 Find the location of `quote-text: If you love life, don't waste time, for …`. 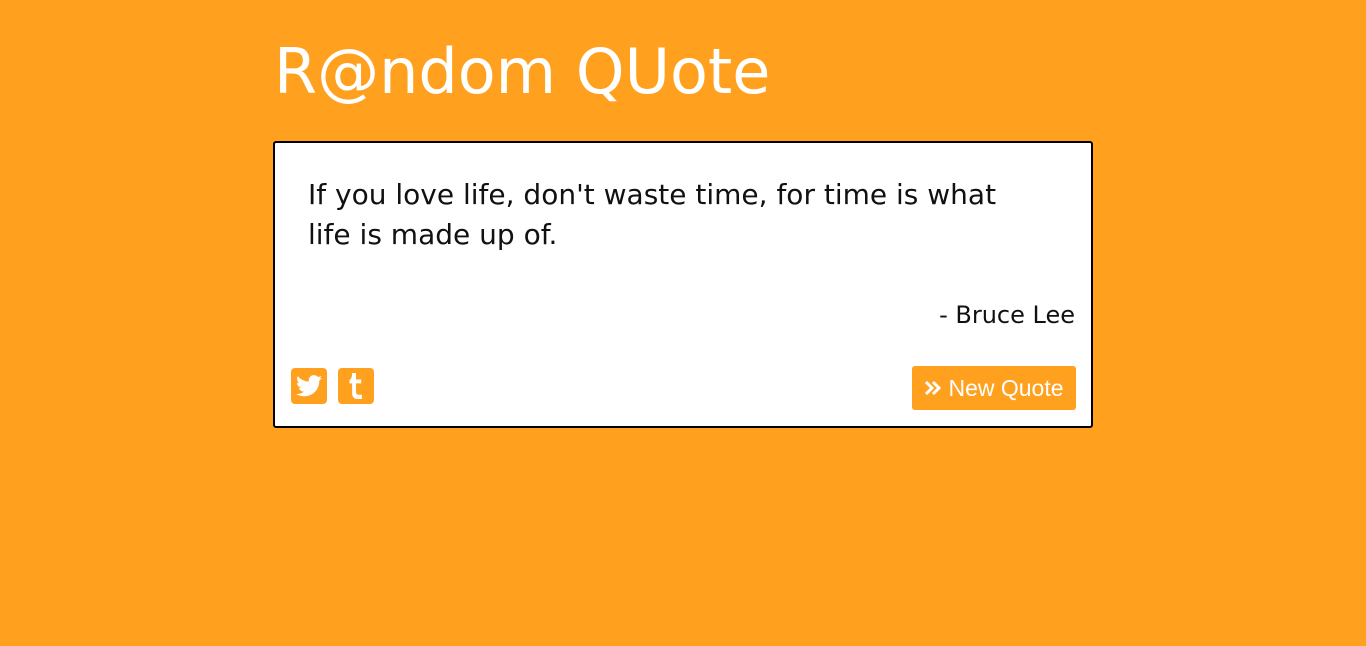

quote-text: If you love life, don't waste time, for … is located at coordinates (652, 214).